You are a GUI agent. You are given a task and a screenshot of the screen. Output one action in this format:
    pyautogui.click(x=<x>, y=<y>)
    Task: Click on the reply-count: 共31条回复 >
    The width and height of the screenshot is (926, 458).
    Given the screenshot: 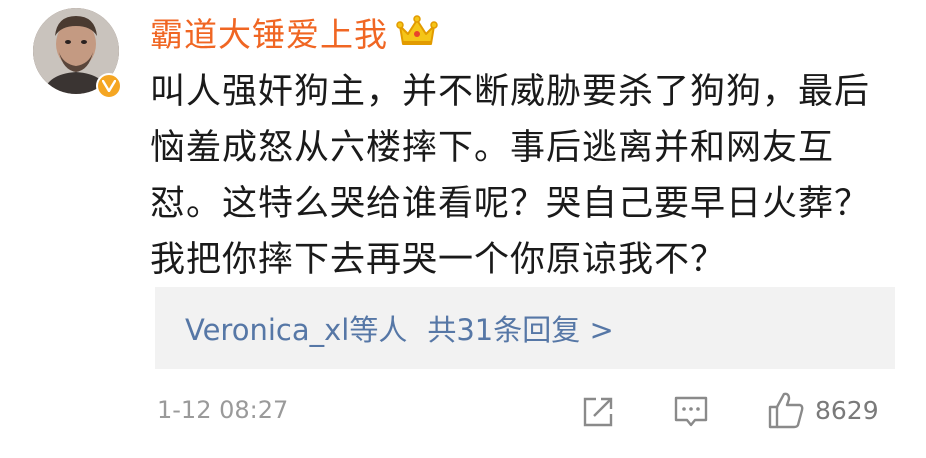 What is the action you would take?
    pyautogui.click(x=520, y=328)
    